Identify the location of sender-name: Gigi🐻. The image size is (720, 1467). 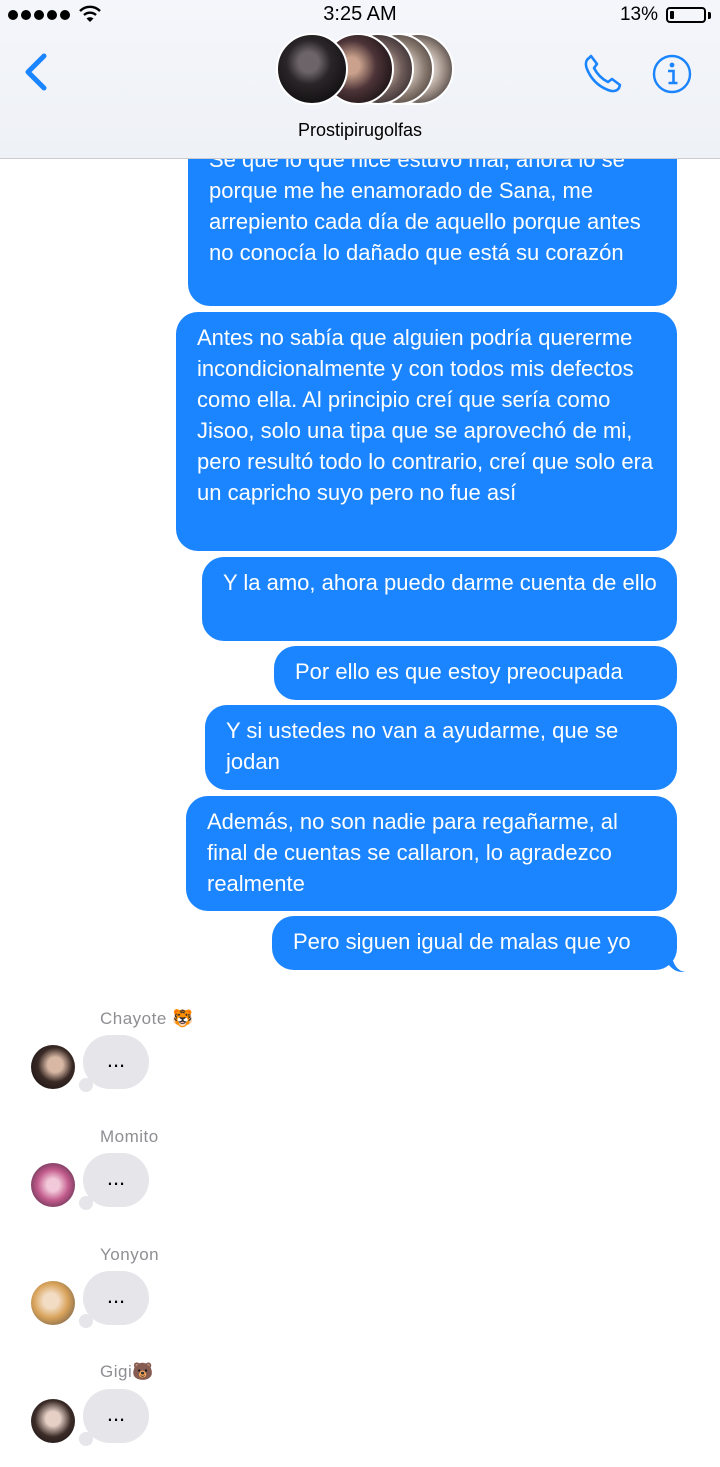
(127, 1371).